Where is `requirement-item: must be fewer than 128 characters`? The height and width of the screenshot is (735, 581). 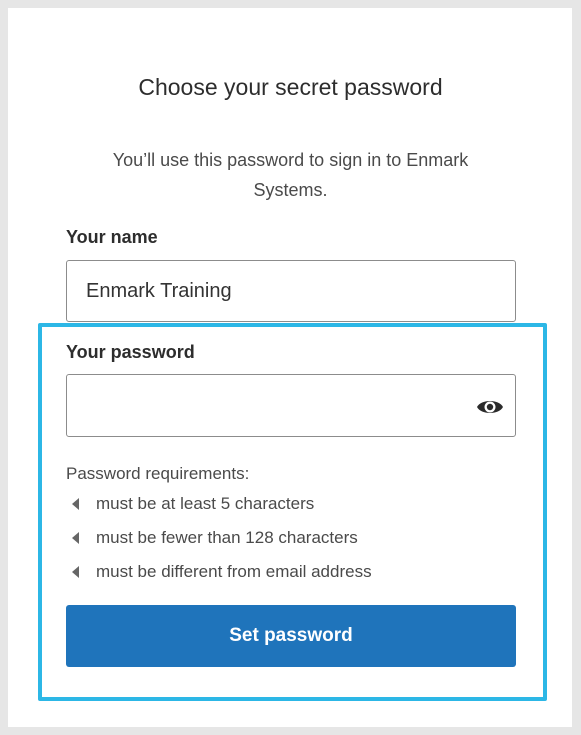 requirement-item: must be fewer than 128 characters is located at coordinates (212, 538).